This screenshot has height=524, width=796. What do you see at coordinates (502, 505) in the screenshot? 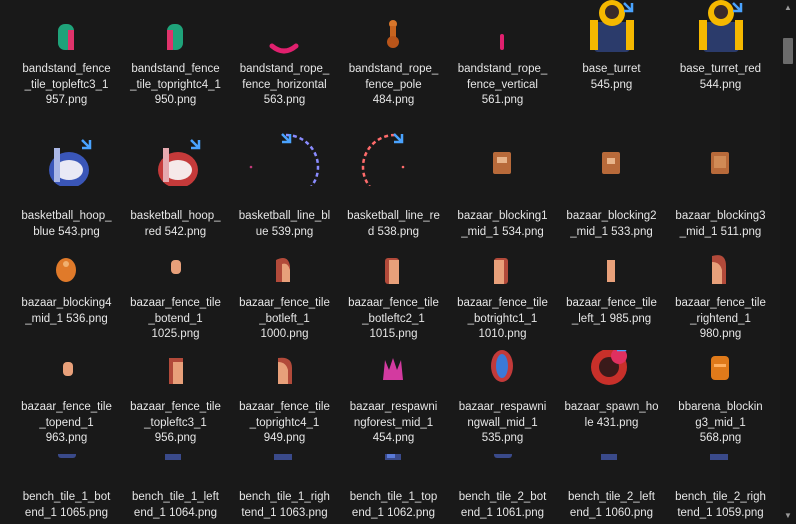
I see `file-name: bench_tile_2_bot end_1 1061.png` at bounding box center [502, 505].